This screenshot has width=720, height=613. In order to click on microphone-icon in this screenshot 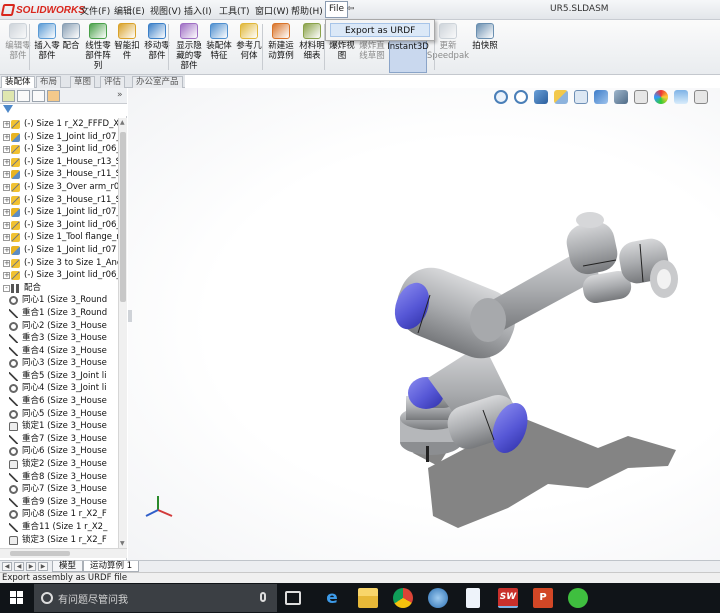, I will do `click(263, 597)`.